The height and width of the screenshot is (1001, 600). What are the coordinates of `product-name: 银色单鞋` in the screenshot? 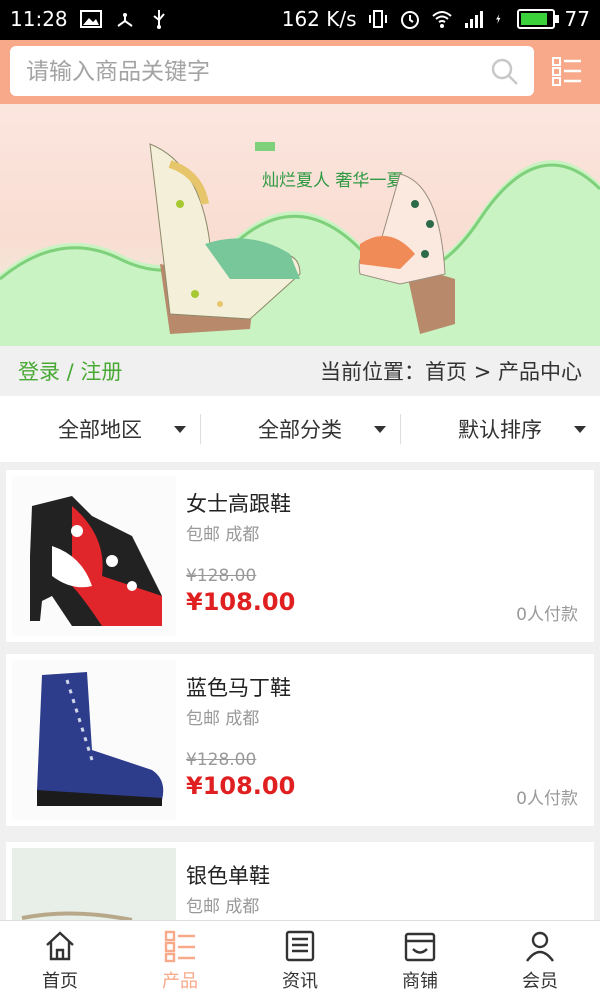 It's located at (228, 876).